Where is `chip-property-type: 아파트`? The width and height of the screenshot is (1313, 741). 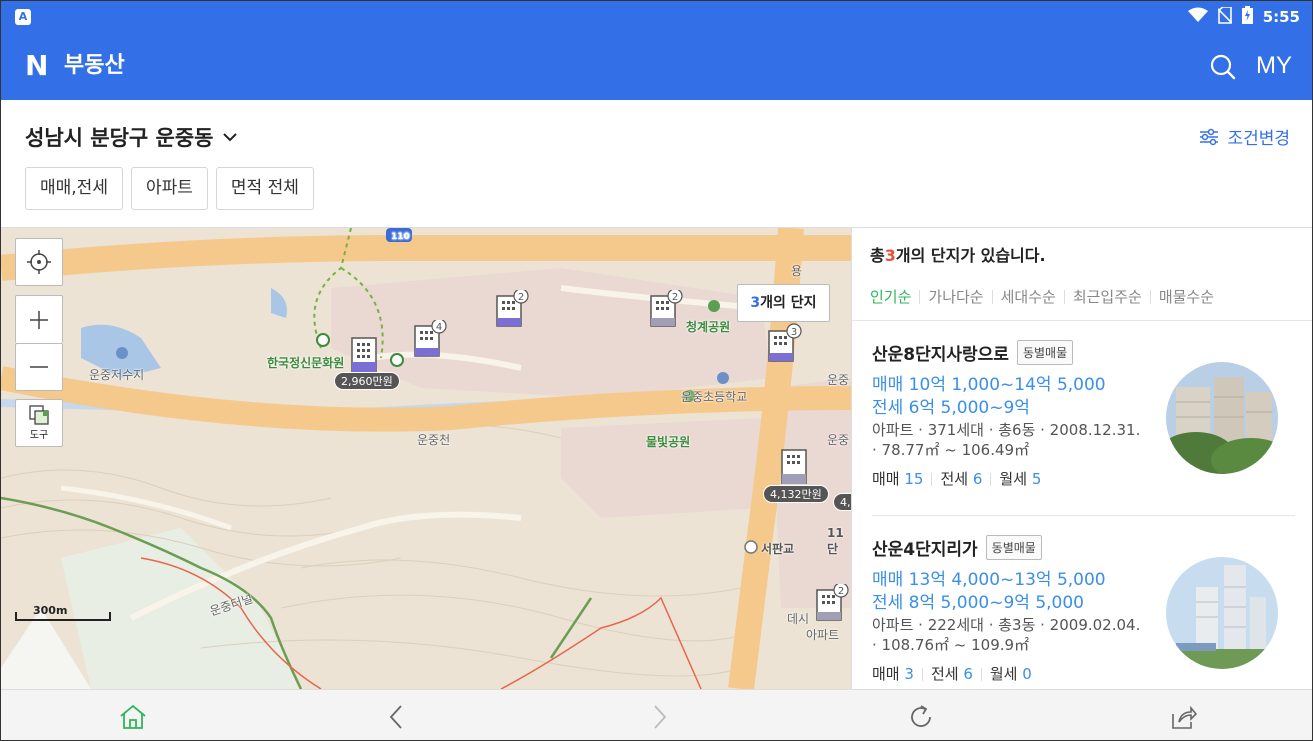 chip-property-type: 아파트 is located at coordinates (169, 188).